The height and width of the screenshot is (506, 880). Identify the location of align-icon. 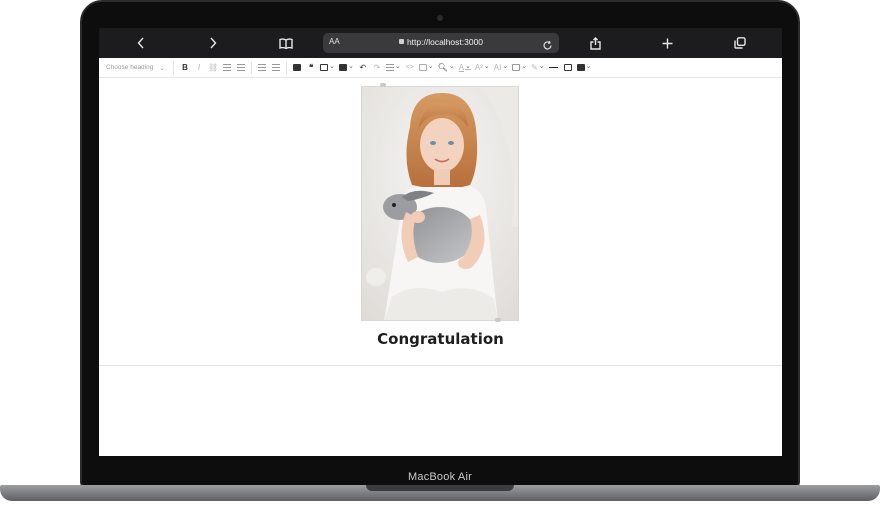
(389, 67).